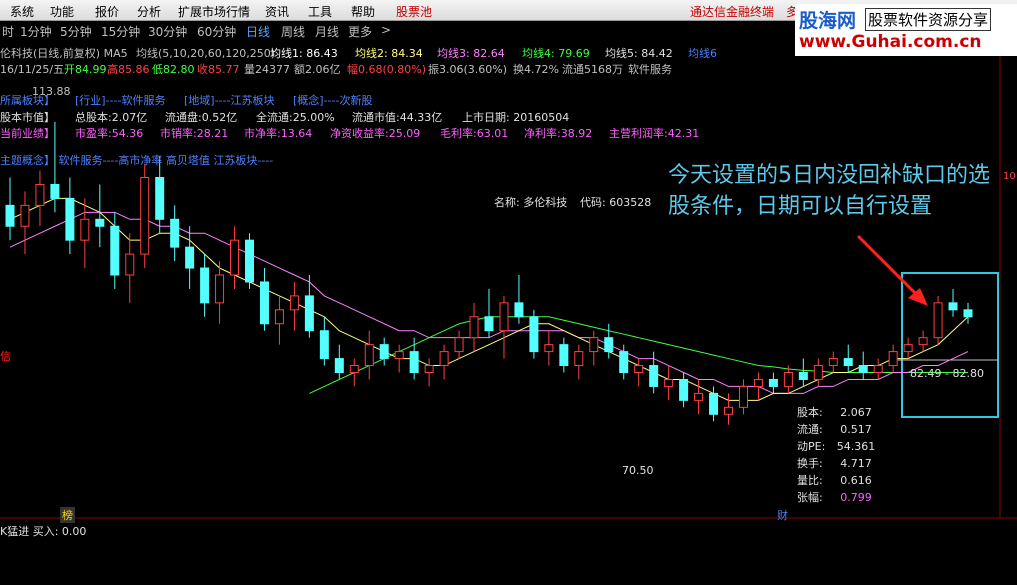  I want to click on annotation-arrow, so click(889, 267).